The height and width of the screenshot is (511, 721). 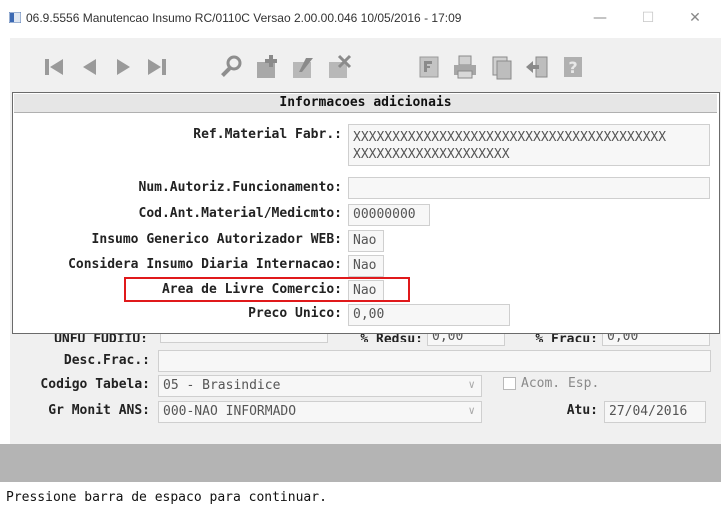 I want to click on num-autoriz-field, so click(x=529, y=188).